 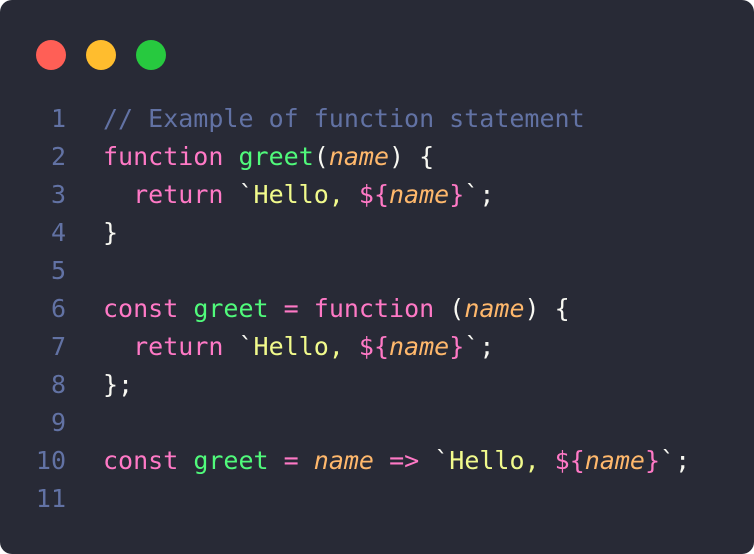 I want to click on code-line: 6 const greet = function (name) {, so click(x=377, y=309).